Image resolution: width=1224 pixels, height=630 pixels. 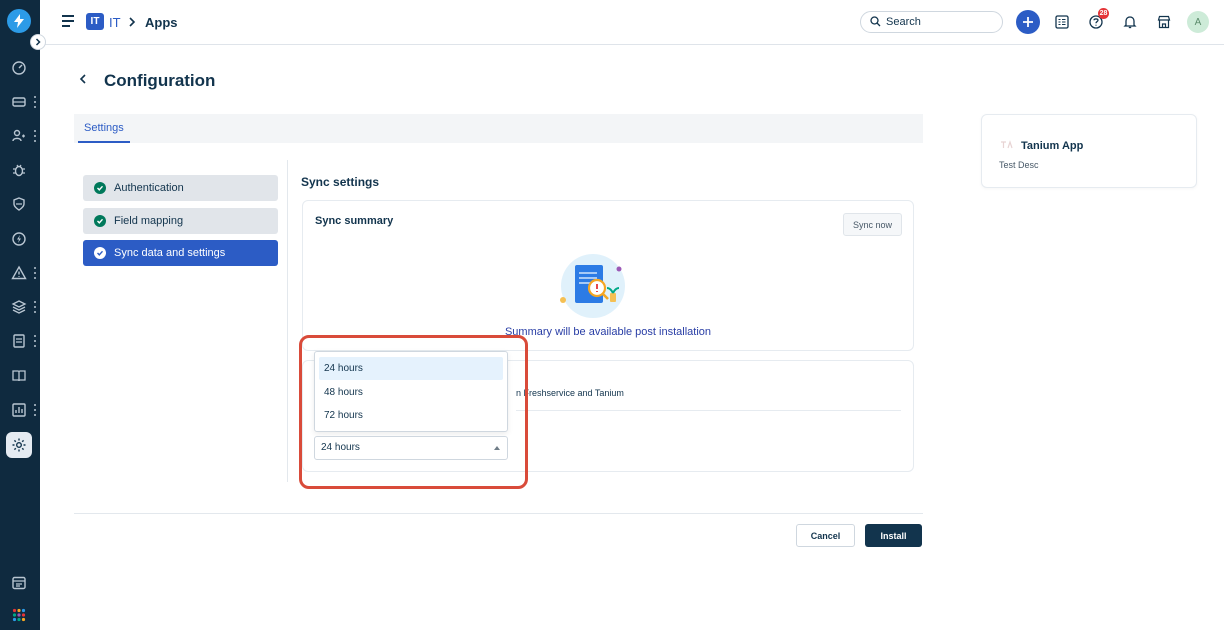 I want to click on steps-divider, so click(x=287, y=321).